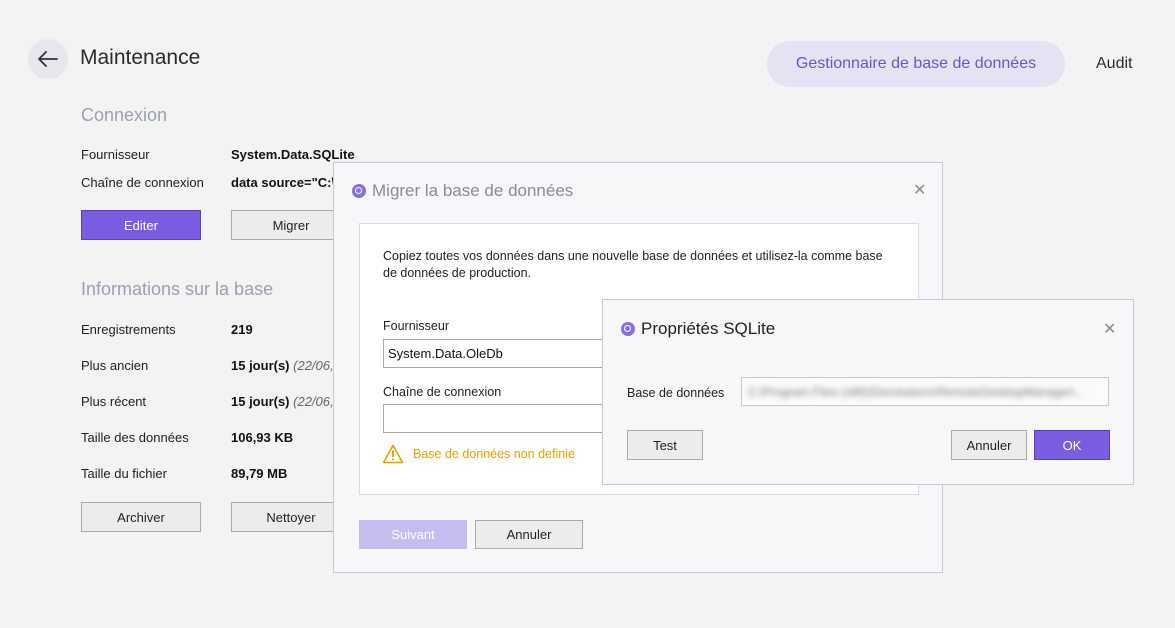 The height and width of the screenshot is (628, 1175). What do you see at coordinates (124, 115) in the screenshot?
I see `section-title-connexion: Connexion` at bounding box center [124, 115].